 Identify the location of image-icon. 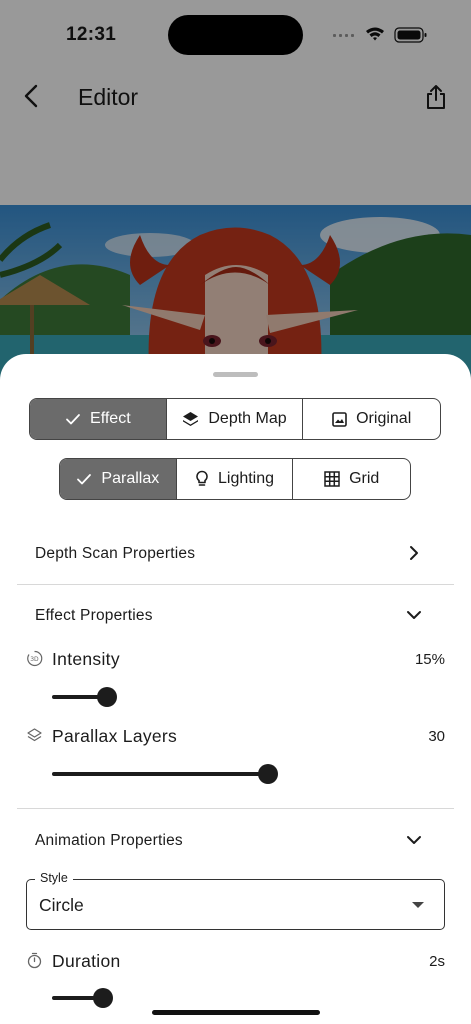
(339, 419).